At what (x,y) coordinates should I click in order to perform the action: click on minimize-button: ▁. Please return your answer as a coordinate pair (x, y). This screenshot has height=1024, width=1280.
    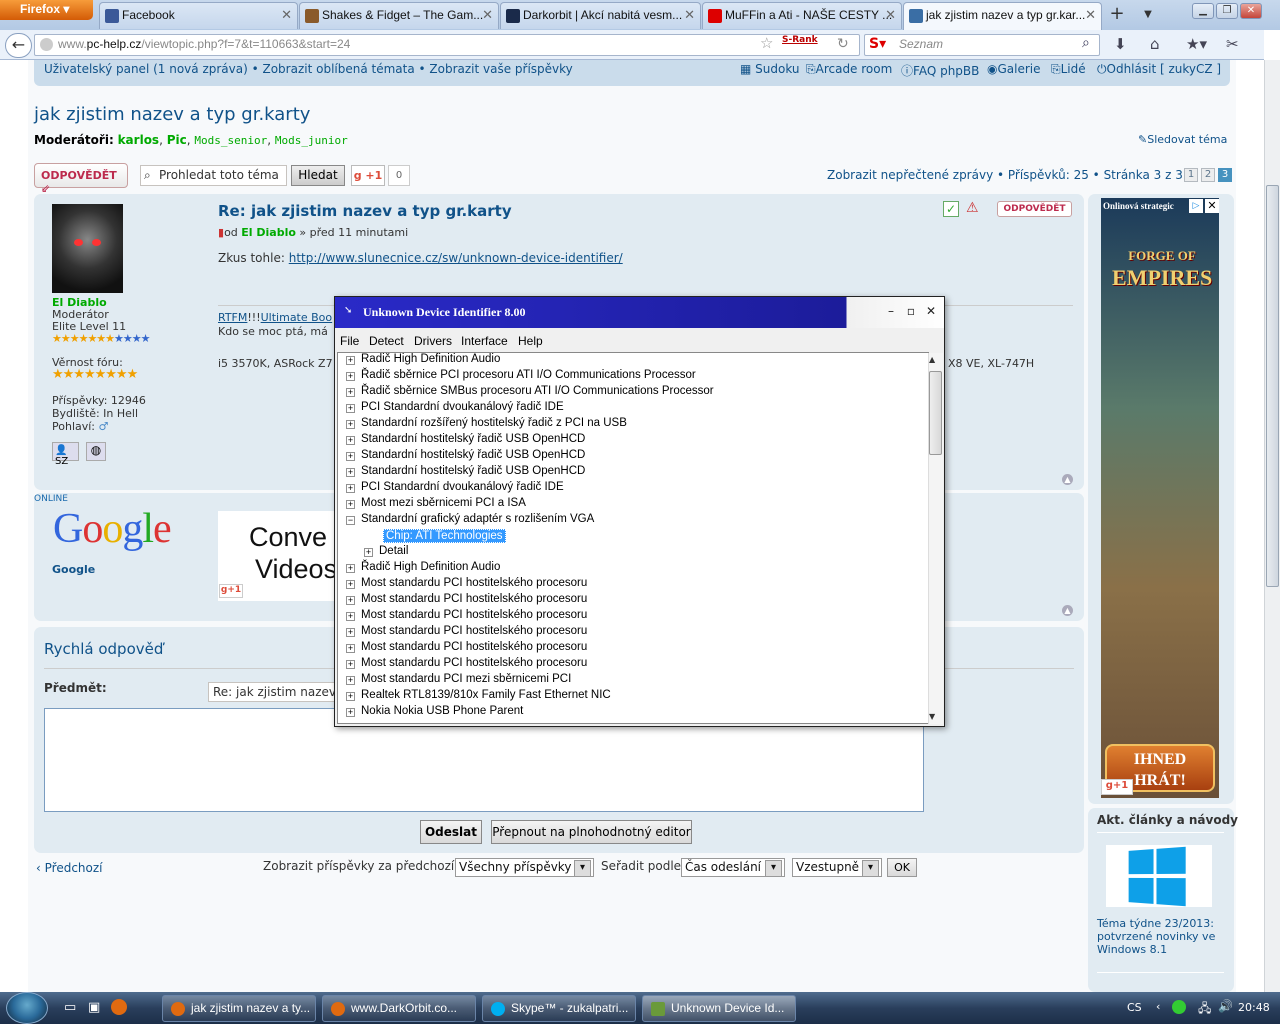
    Looking at the image, I should click on (1203, 11).